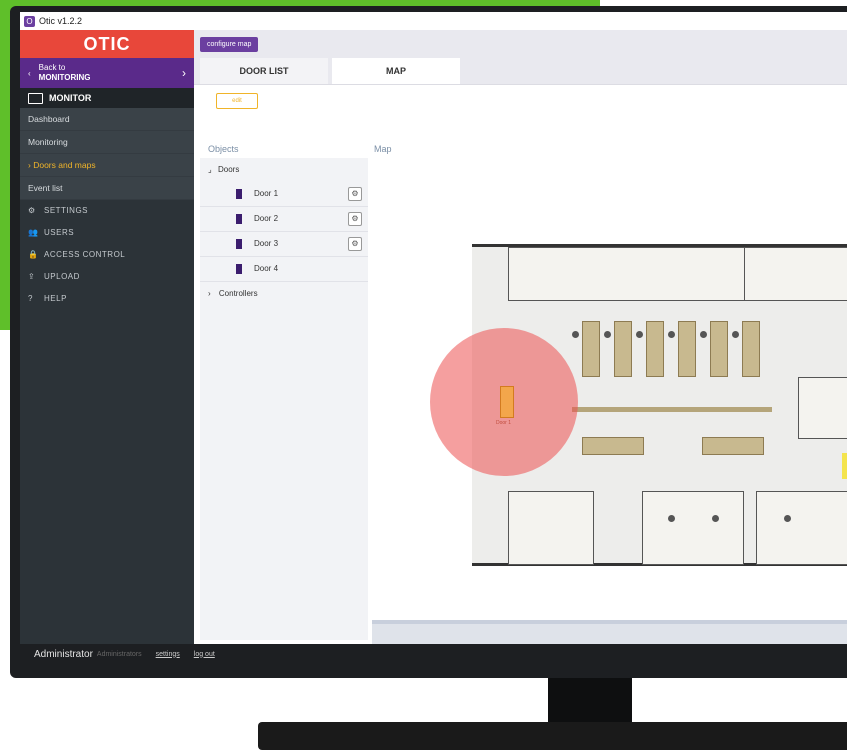 The image size is (847, 753). What do you see at coordinates (107, 165) in the screenshot?
I see `sidebar-item-doors-and-maps: › Doors and maps` at bounding box center [107, 165].